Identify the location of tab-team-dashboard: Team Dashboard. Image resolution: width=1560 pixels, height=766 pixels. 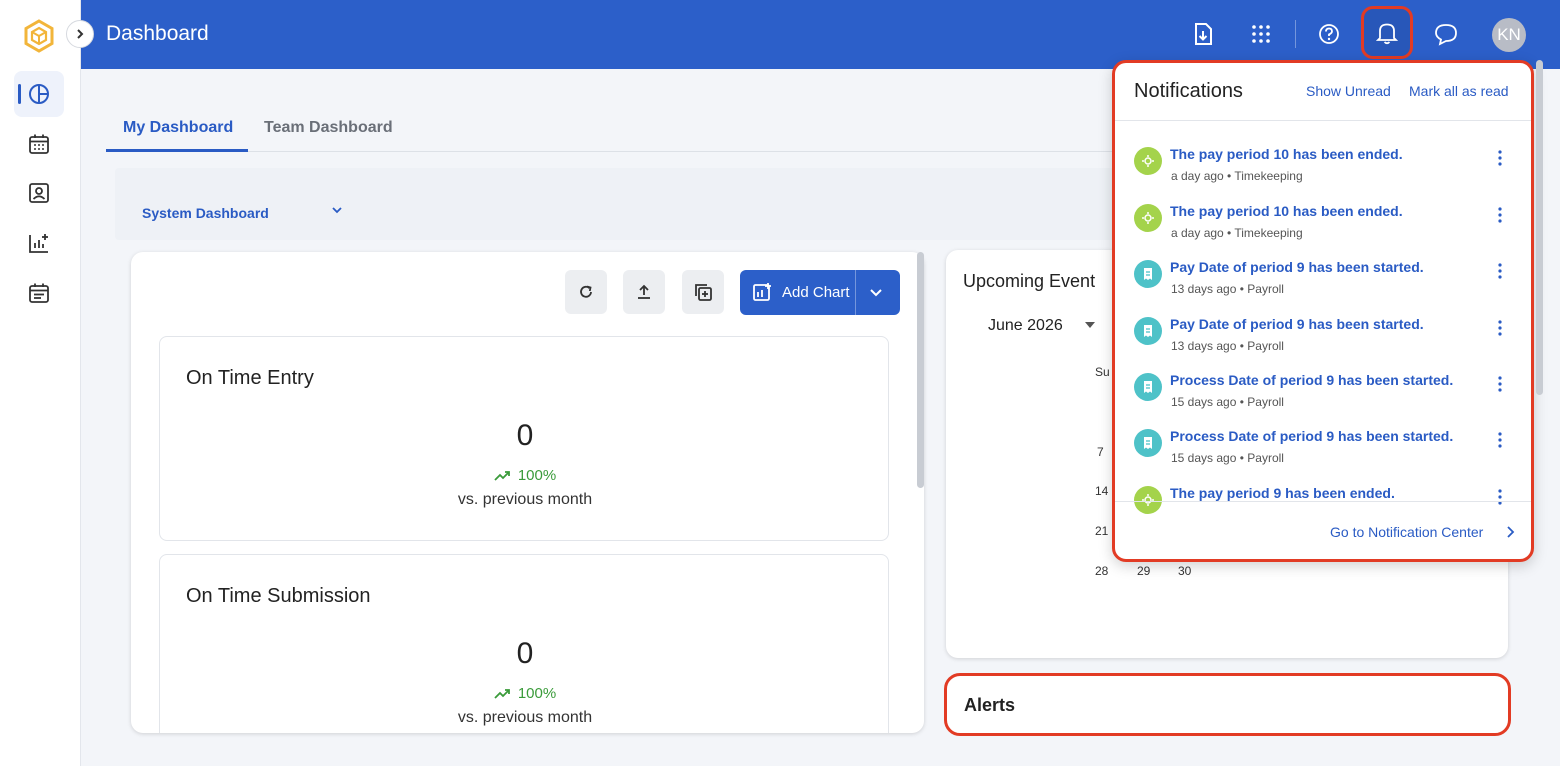
(328, 128).